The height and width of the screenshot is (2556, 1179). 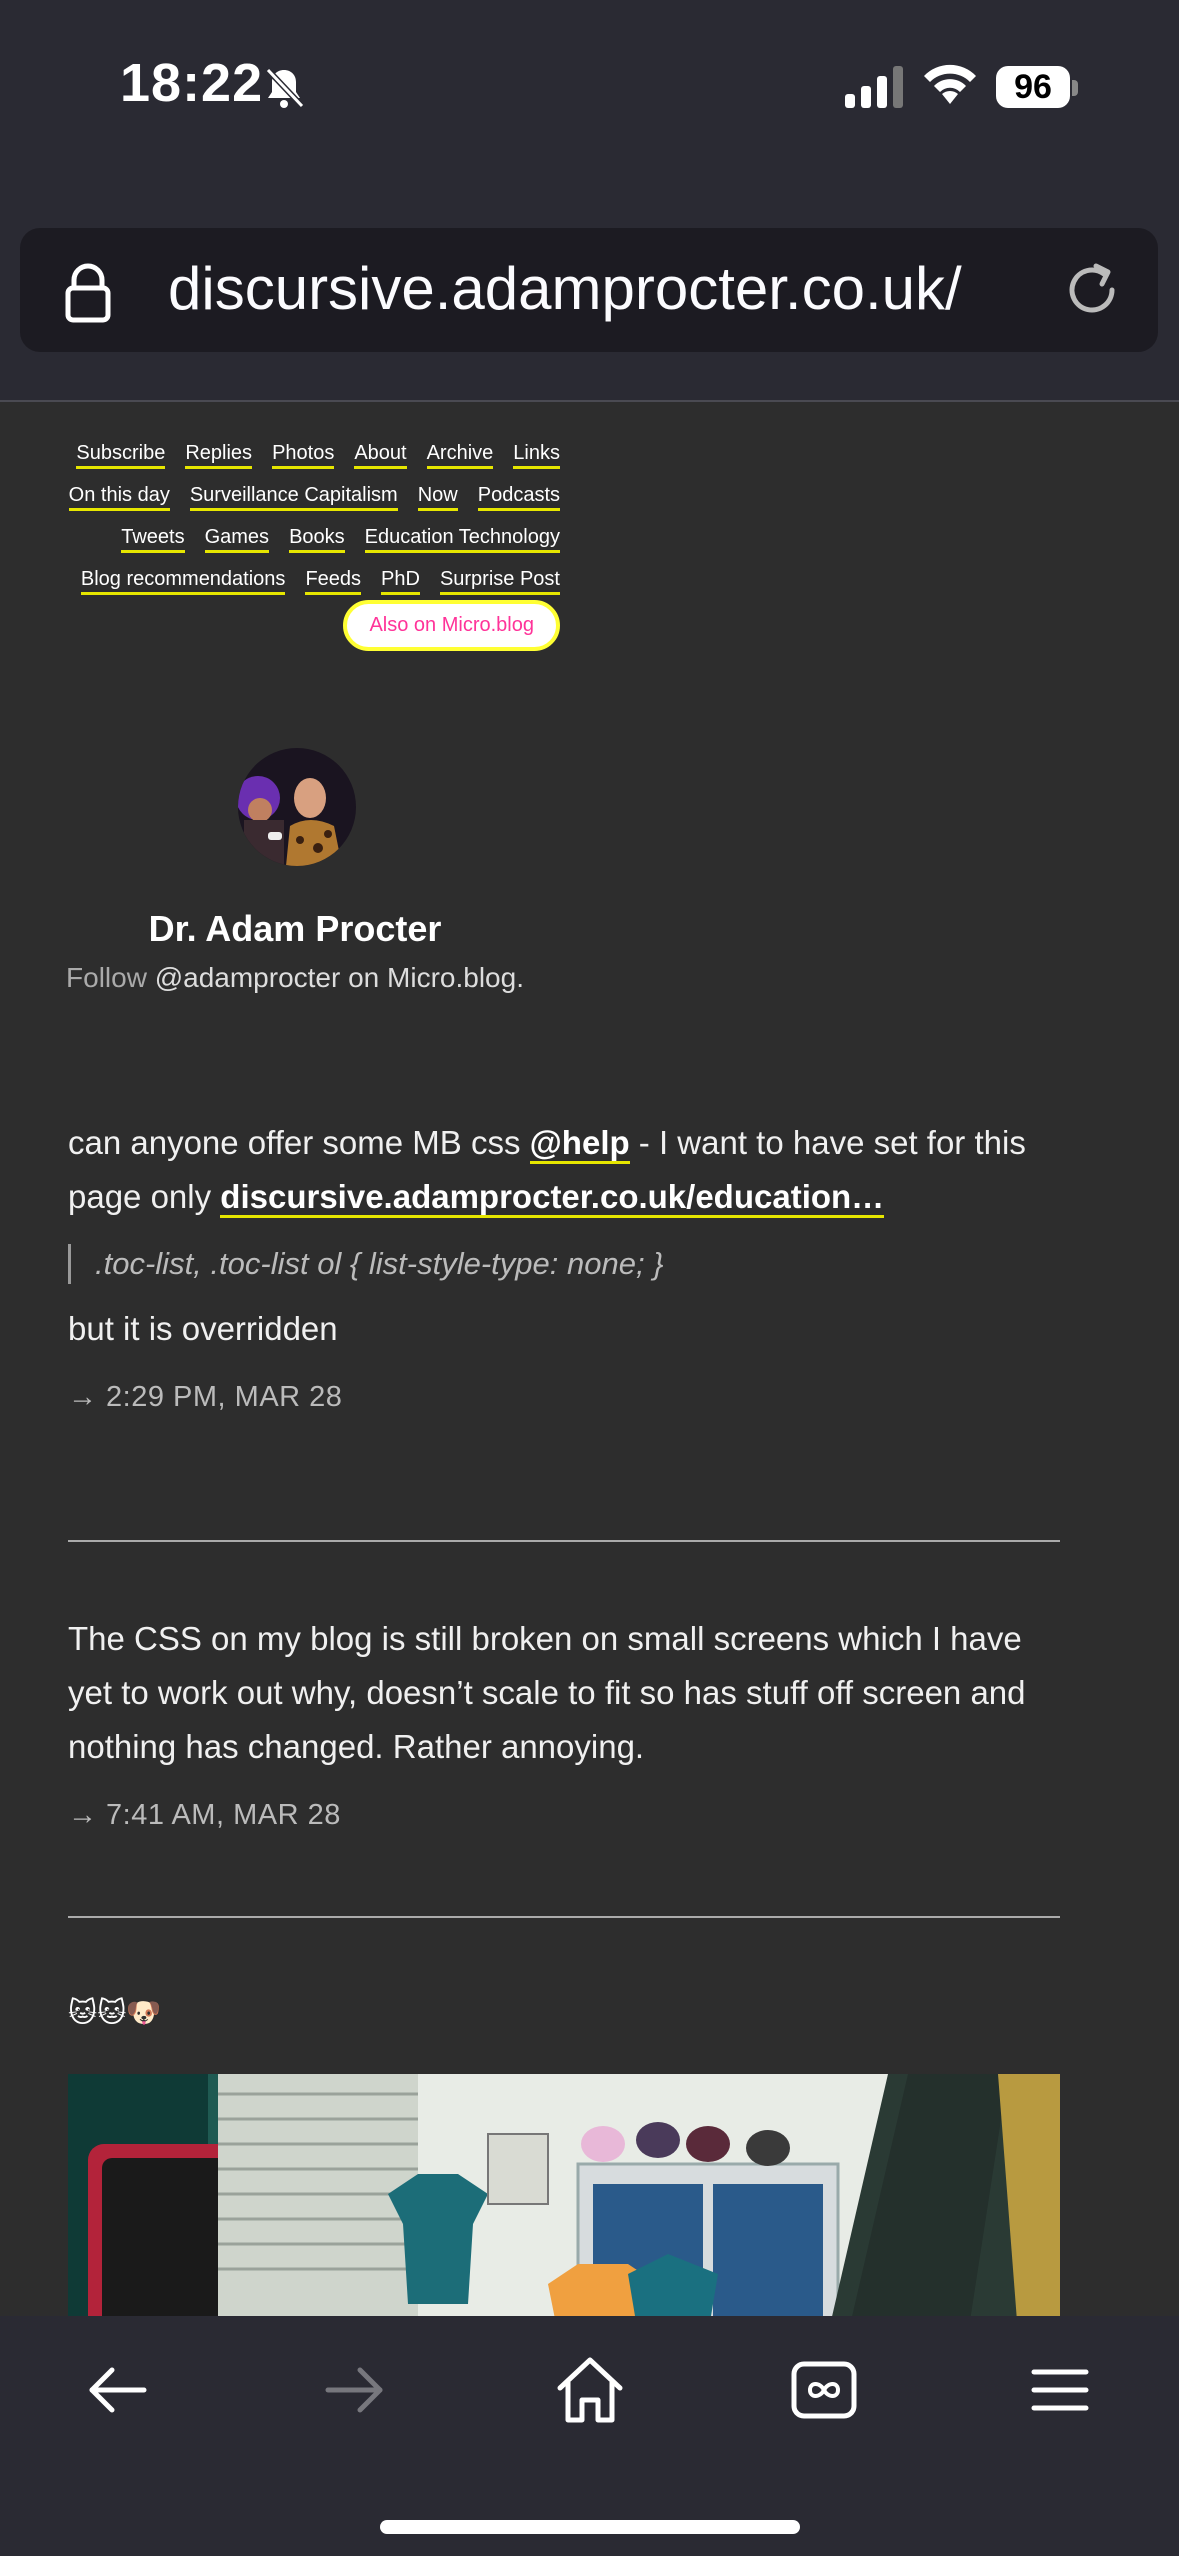 I want to click on post-text: but it is overridden, so click(x=203, y=1328).